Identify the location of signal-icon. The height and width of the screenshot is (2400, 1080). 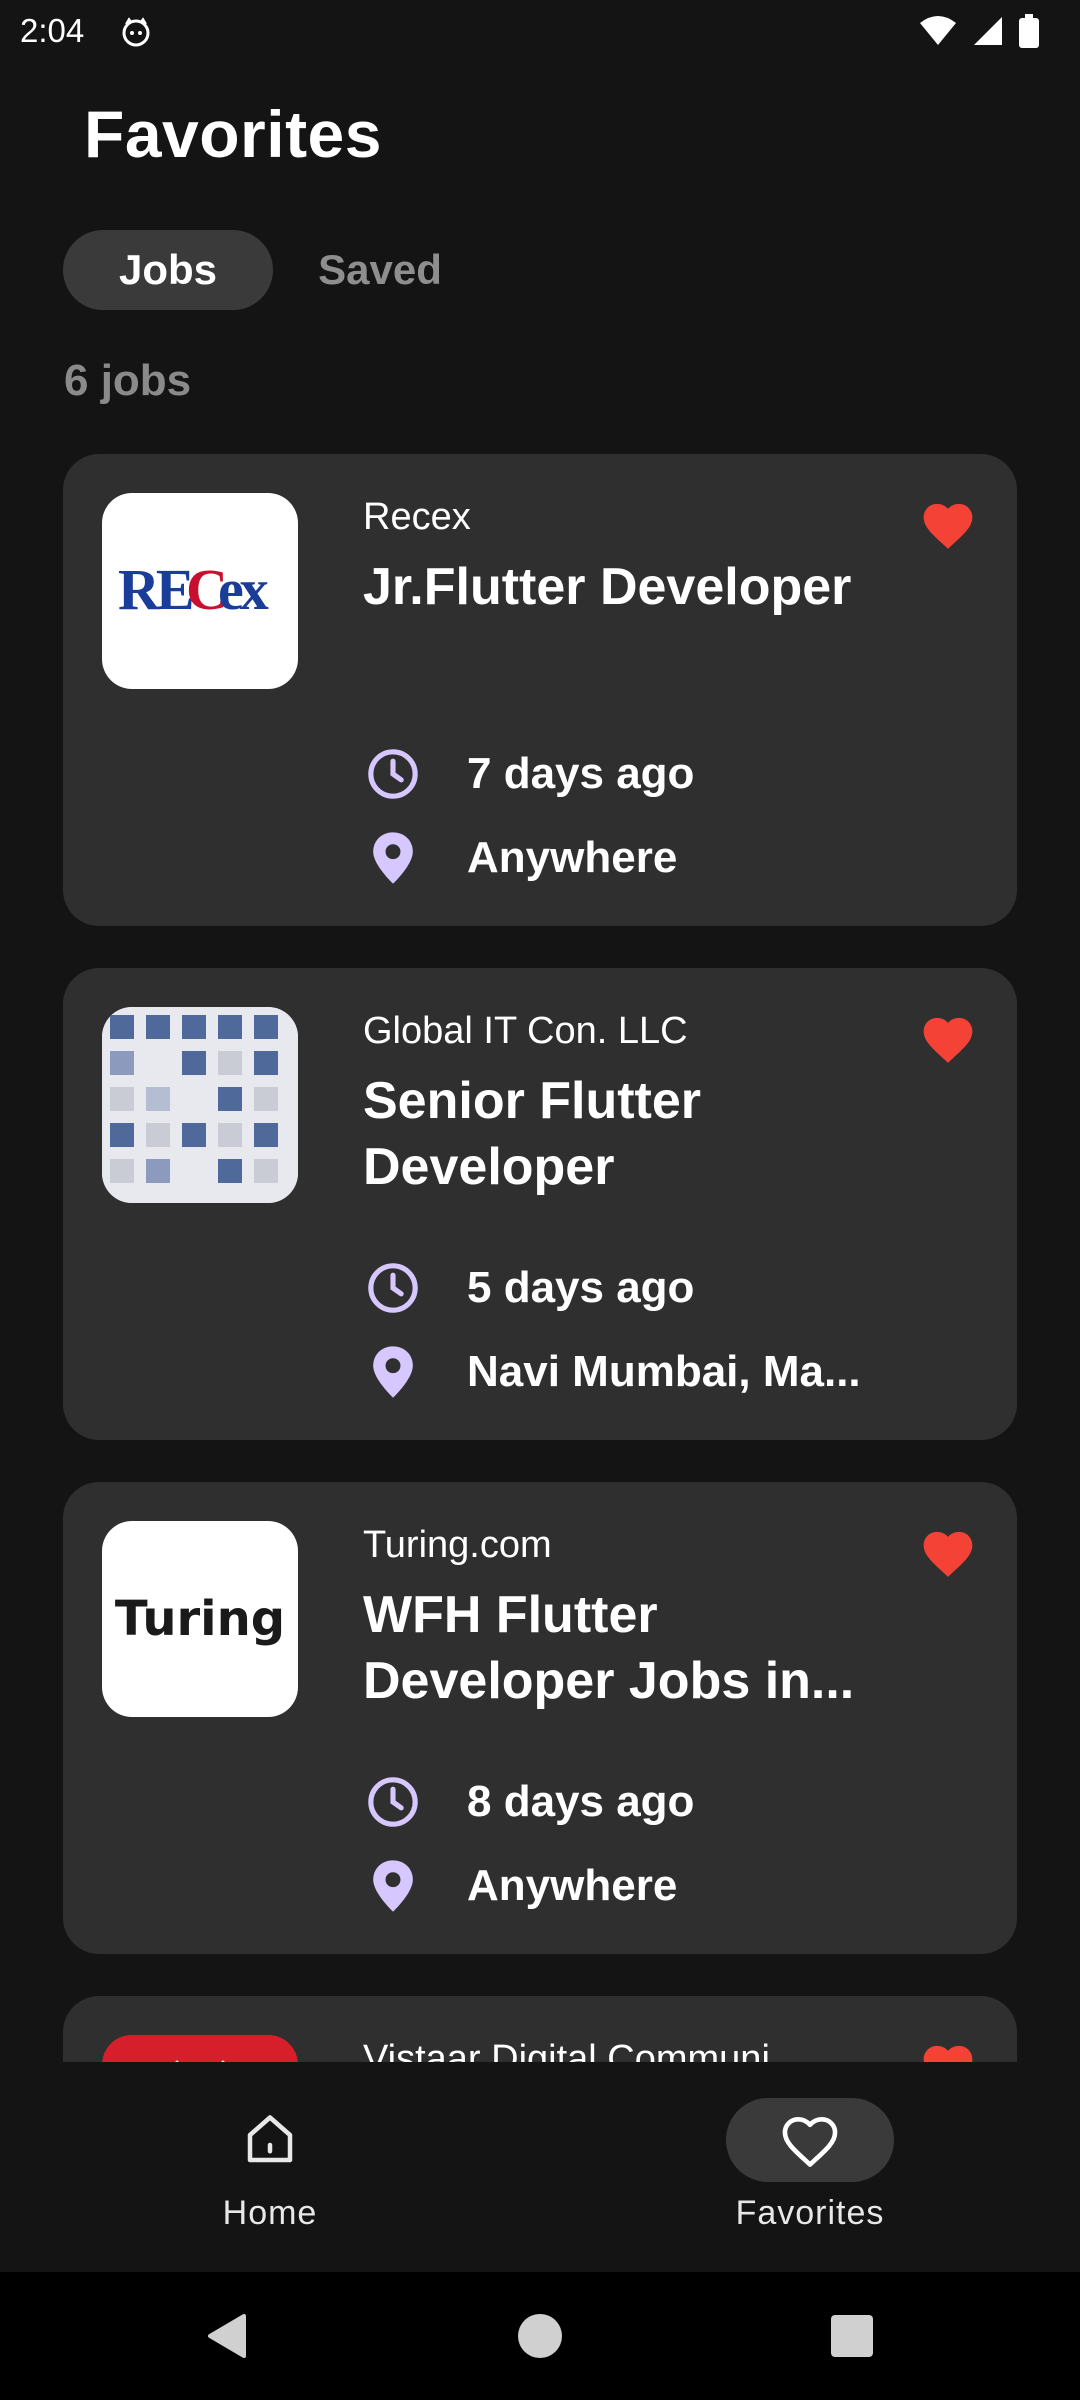
(988, 31).